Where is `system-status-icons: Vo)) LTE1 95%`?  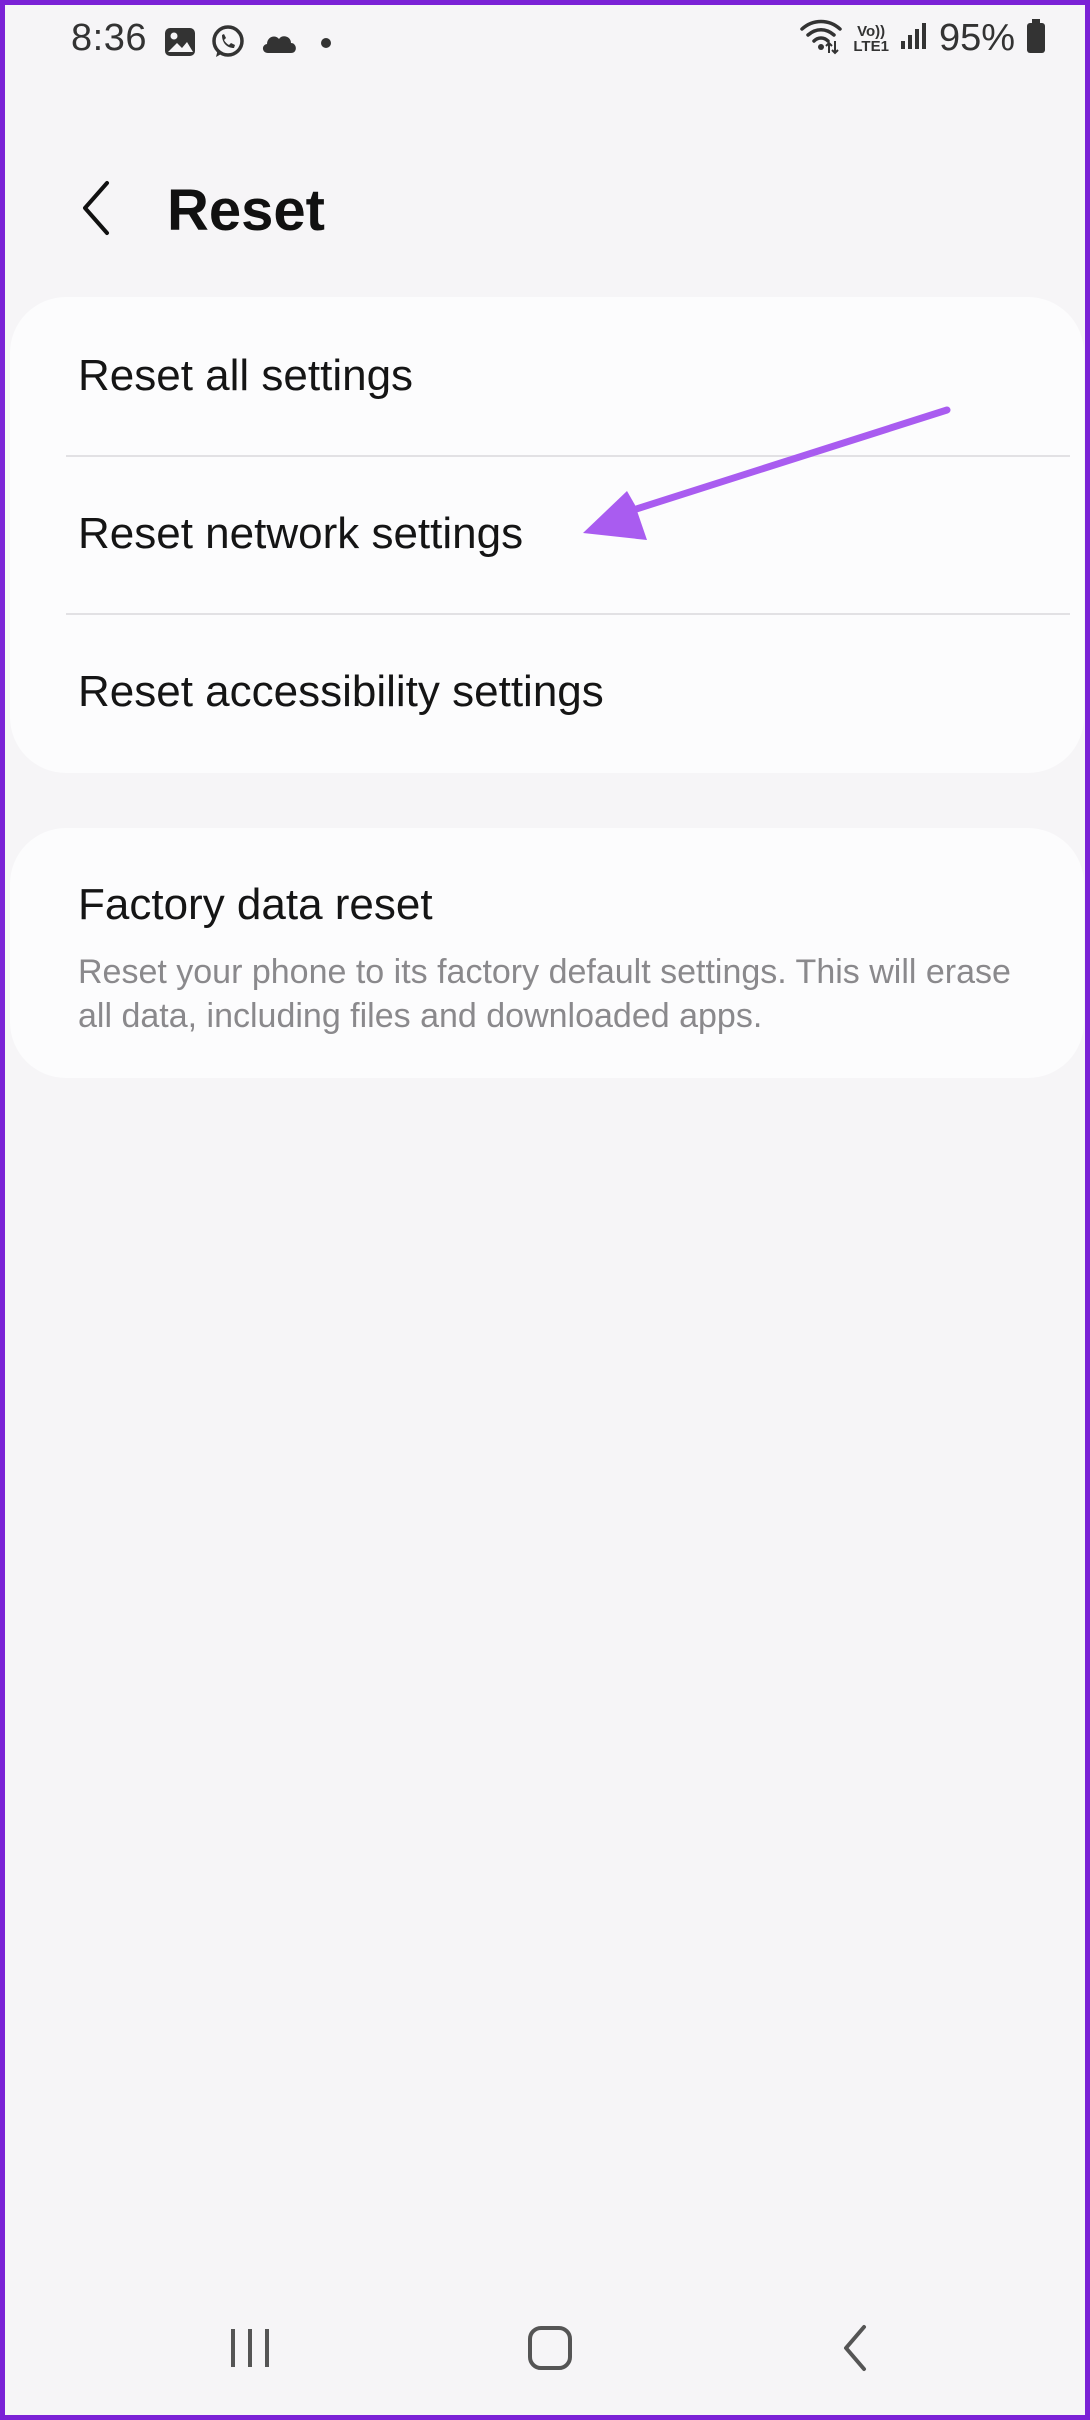
system-status-icons: Vo)) LTE1 95% is located at coordinates (923, 38).